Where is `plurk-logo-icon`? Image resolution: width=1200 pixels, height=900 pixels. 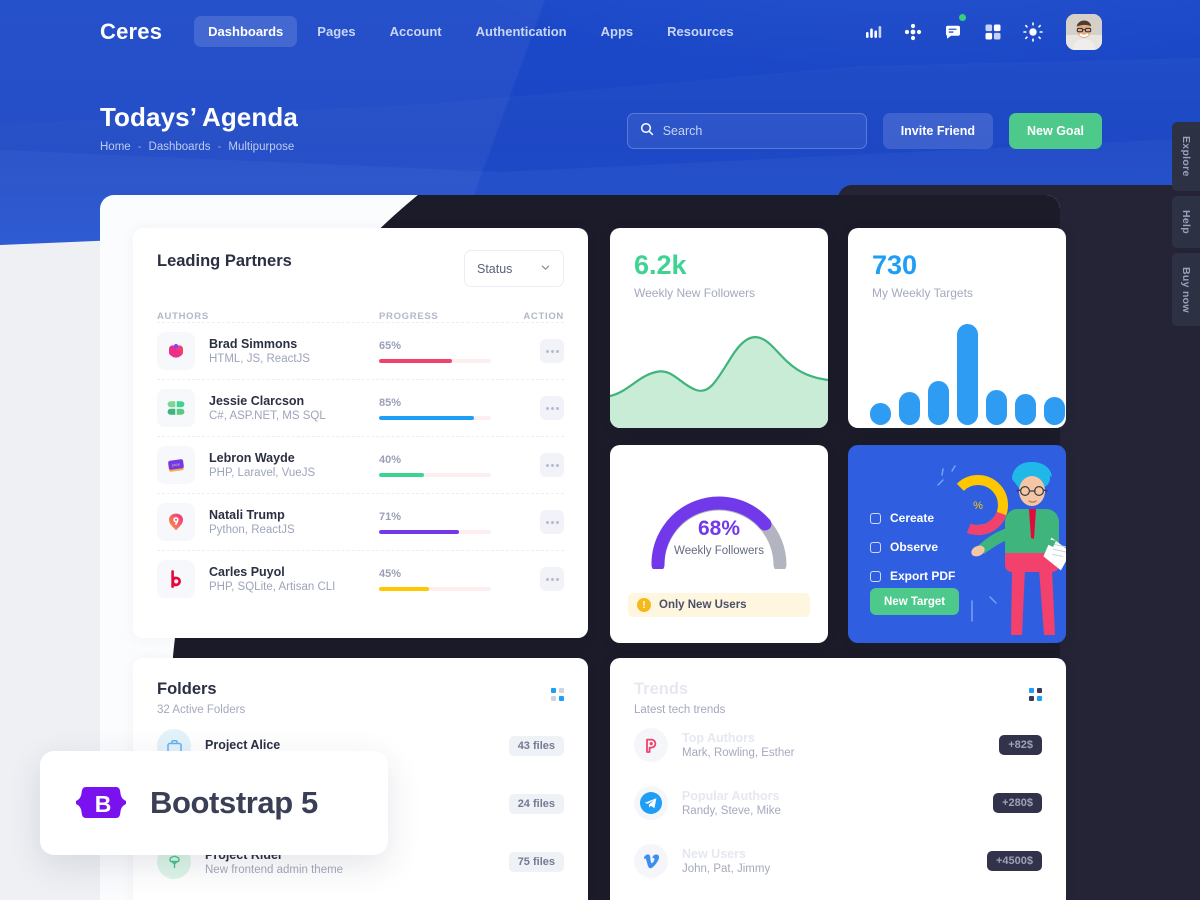 plurk-logo-icon is located at coordinates (176, 351).